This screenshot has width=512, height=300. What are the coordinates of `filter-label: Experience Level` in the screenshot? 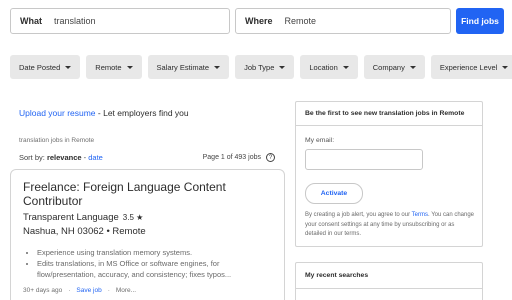 It's located at (468, 67).